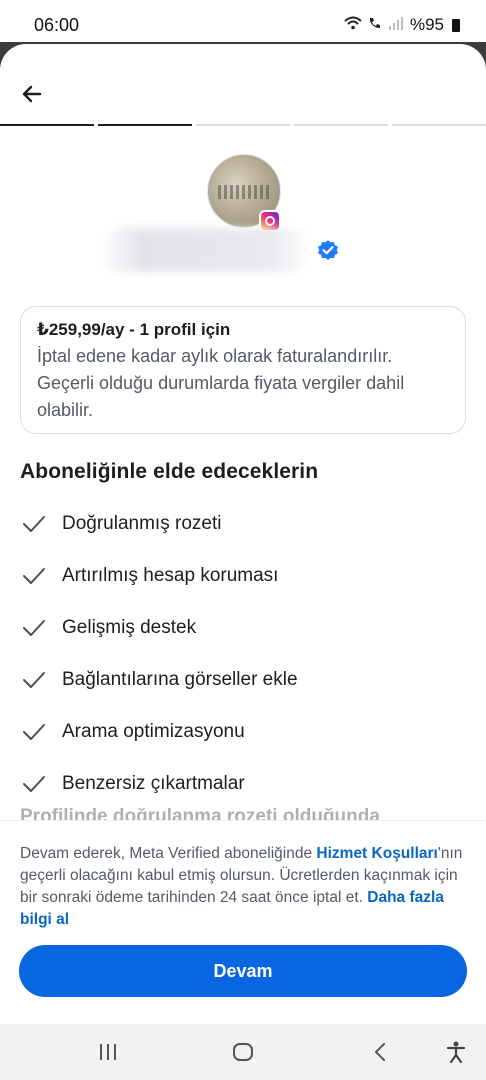 The width and height of the screenshot is (486, 1080). Describe the element at coordinates (134, 329) in the screenshot. I see `price-title: ₺259,99/ay - 1 profil için` at that location.